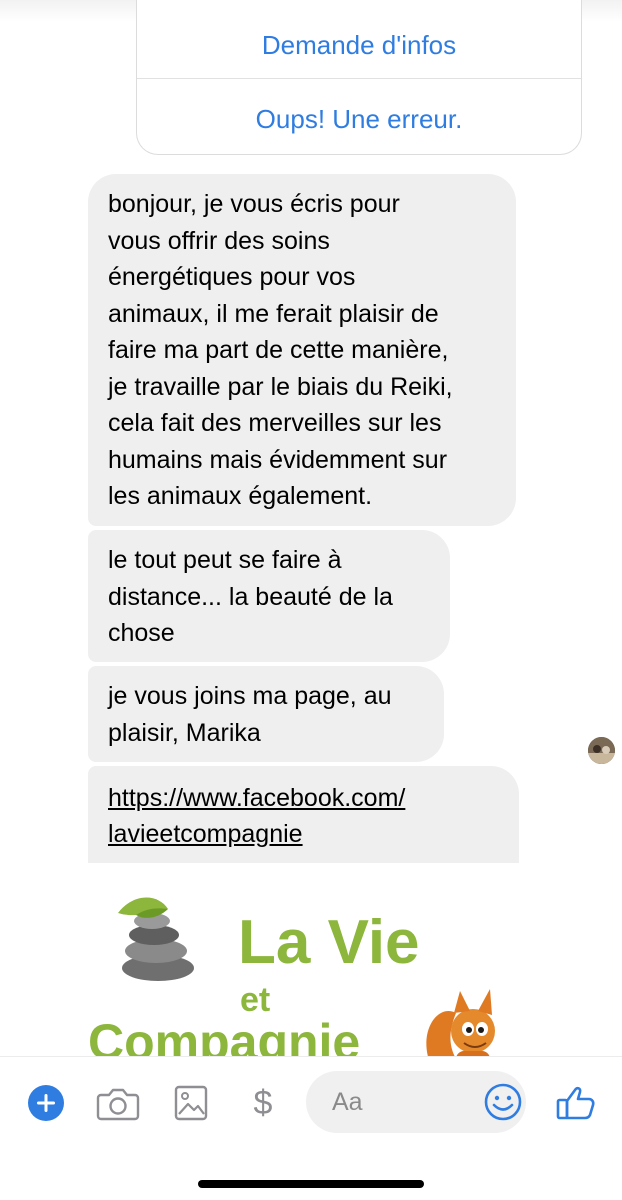 This screenshot has height=1200, width=622. What do you see at coordinates (291, 981) in the screenshot?
I see `la-vie-et-compagnie-logo: La Vie et Compagnie` at bounding box center [291, 981].